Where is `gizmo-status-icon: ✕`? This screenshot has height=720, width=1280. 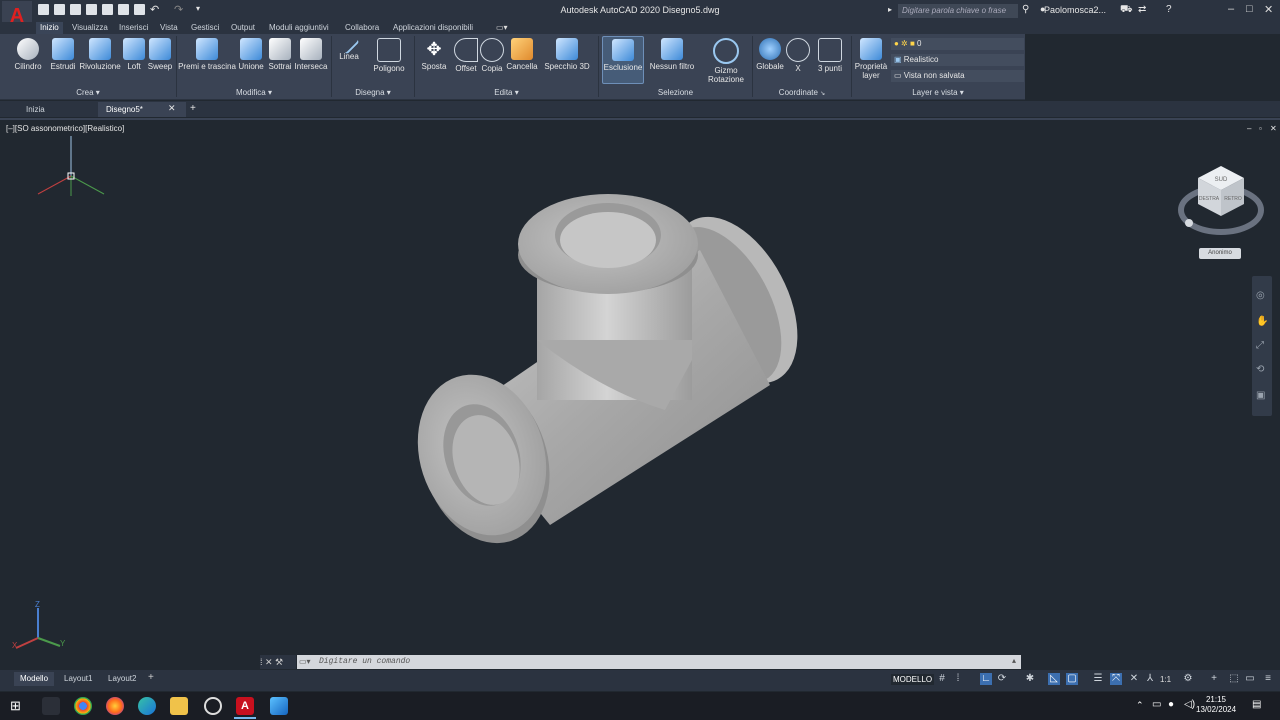 gizmo-status-icon: ✕ is located at coordinates (1134, 679).